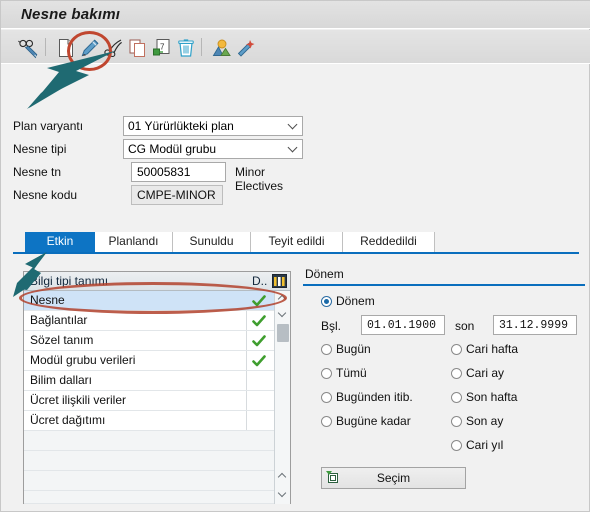 The height and width of the screenshot is (512, 590). I want to click on start-date-input: 01.01.1900, so click(403, 325).